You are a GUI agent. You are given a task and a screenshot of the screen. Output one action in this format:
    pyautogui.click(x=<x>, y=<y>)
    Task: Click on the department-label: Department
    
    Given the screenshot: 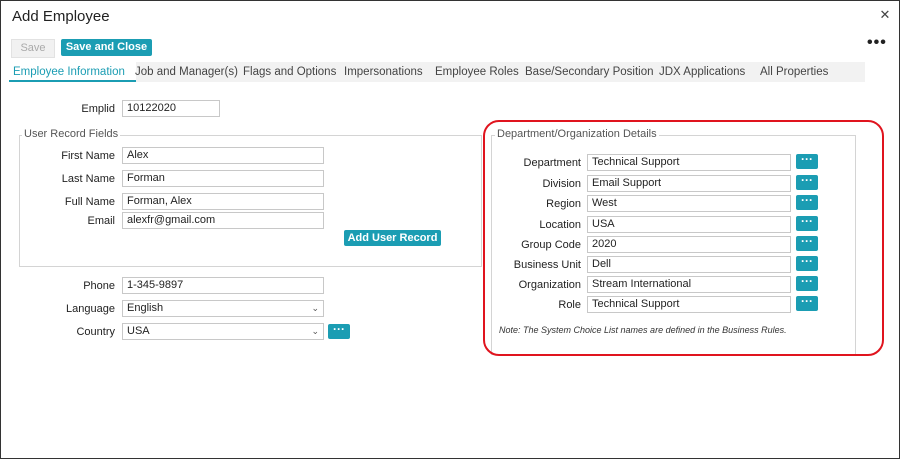 What is the action you would take?
    pyautogui.click(x=552, y=163)
    